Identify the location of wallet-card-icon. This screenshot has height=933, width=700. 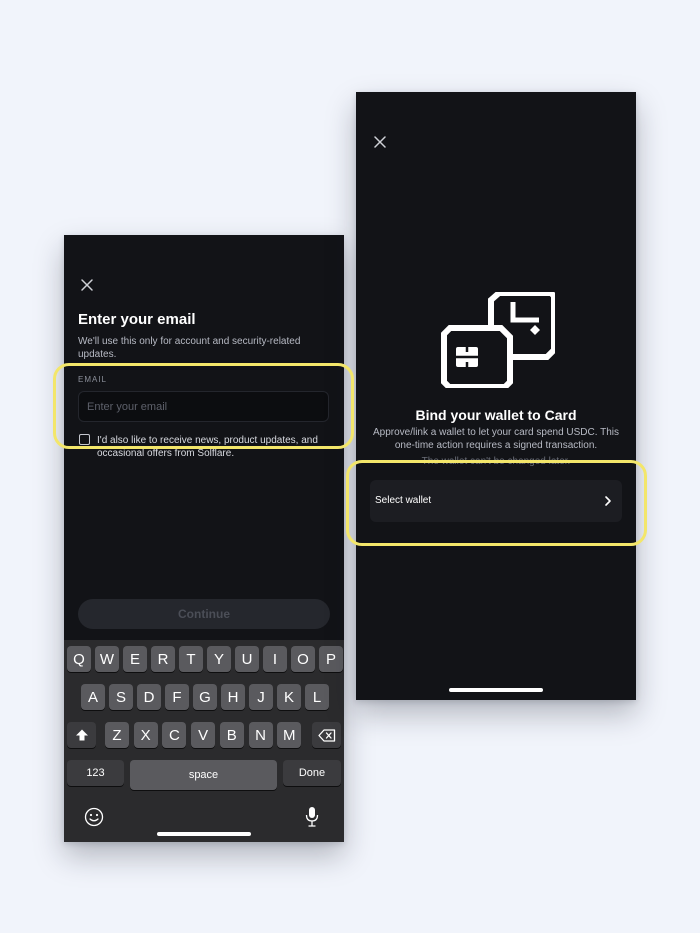
(499, 341).